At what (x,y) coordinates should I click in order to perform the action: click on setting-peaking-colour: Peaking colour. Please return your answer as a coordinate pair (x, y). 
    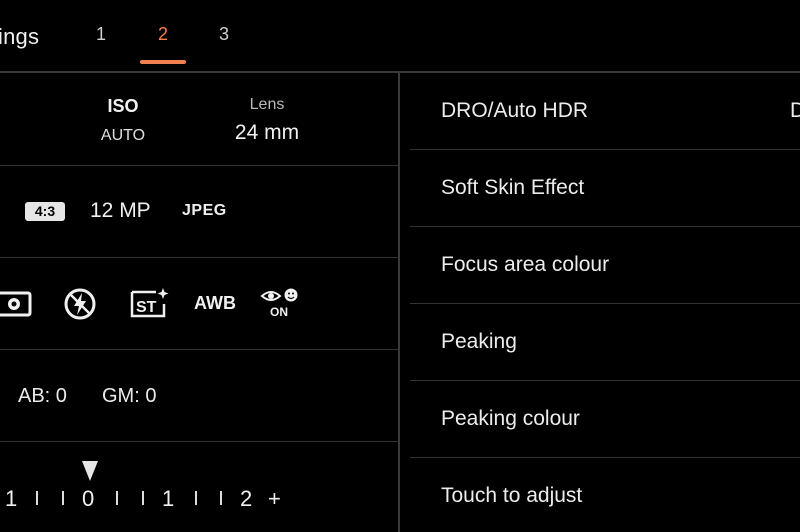
    Looking at the image, I should click on (605, 419).